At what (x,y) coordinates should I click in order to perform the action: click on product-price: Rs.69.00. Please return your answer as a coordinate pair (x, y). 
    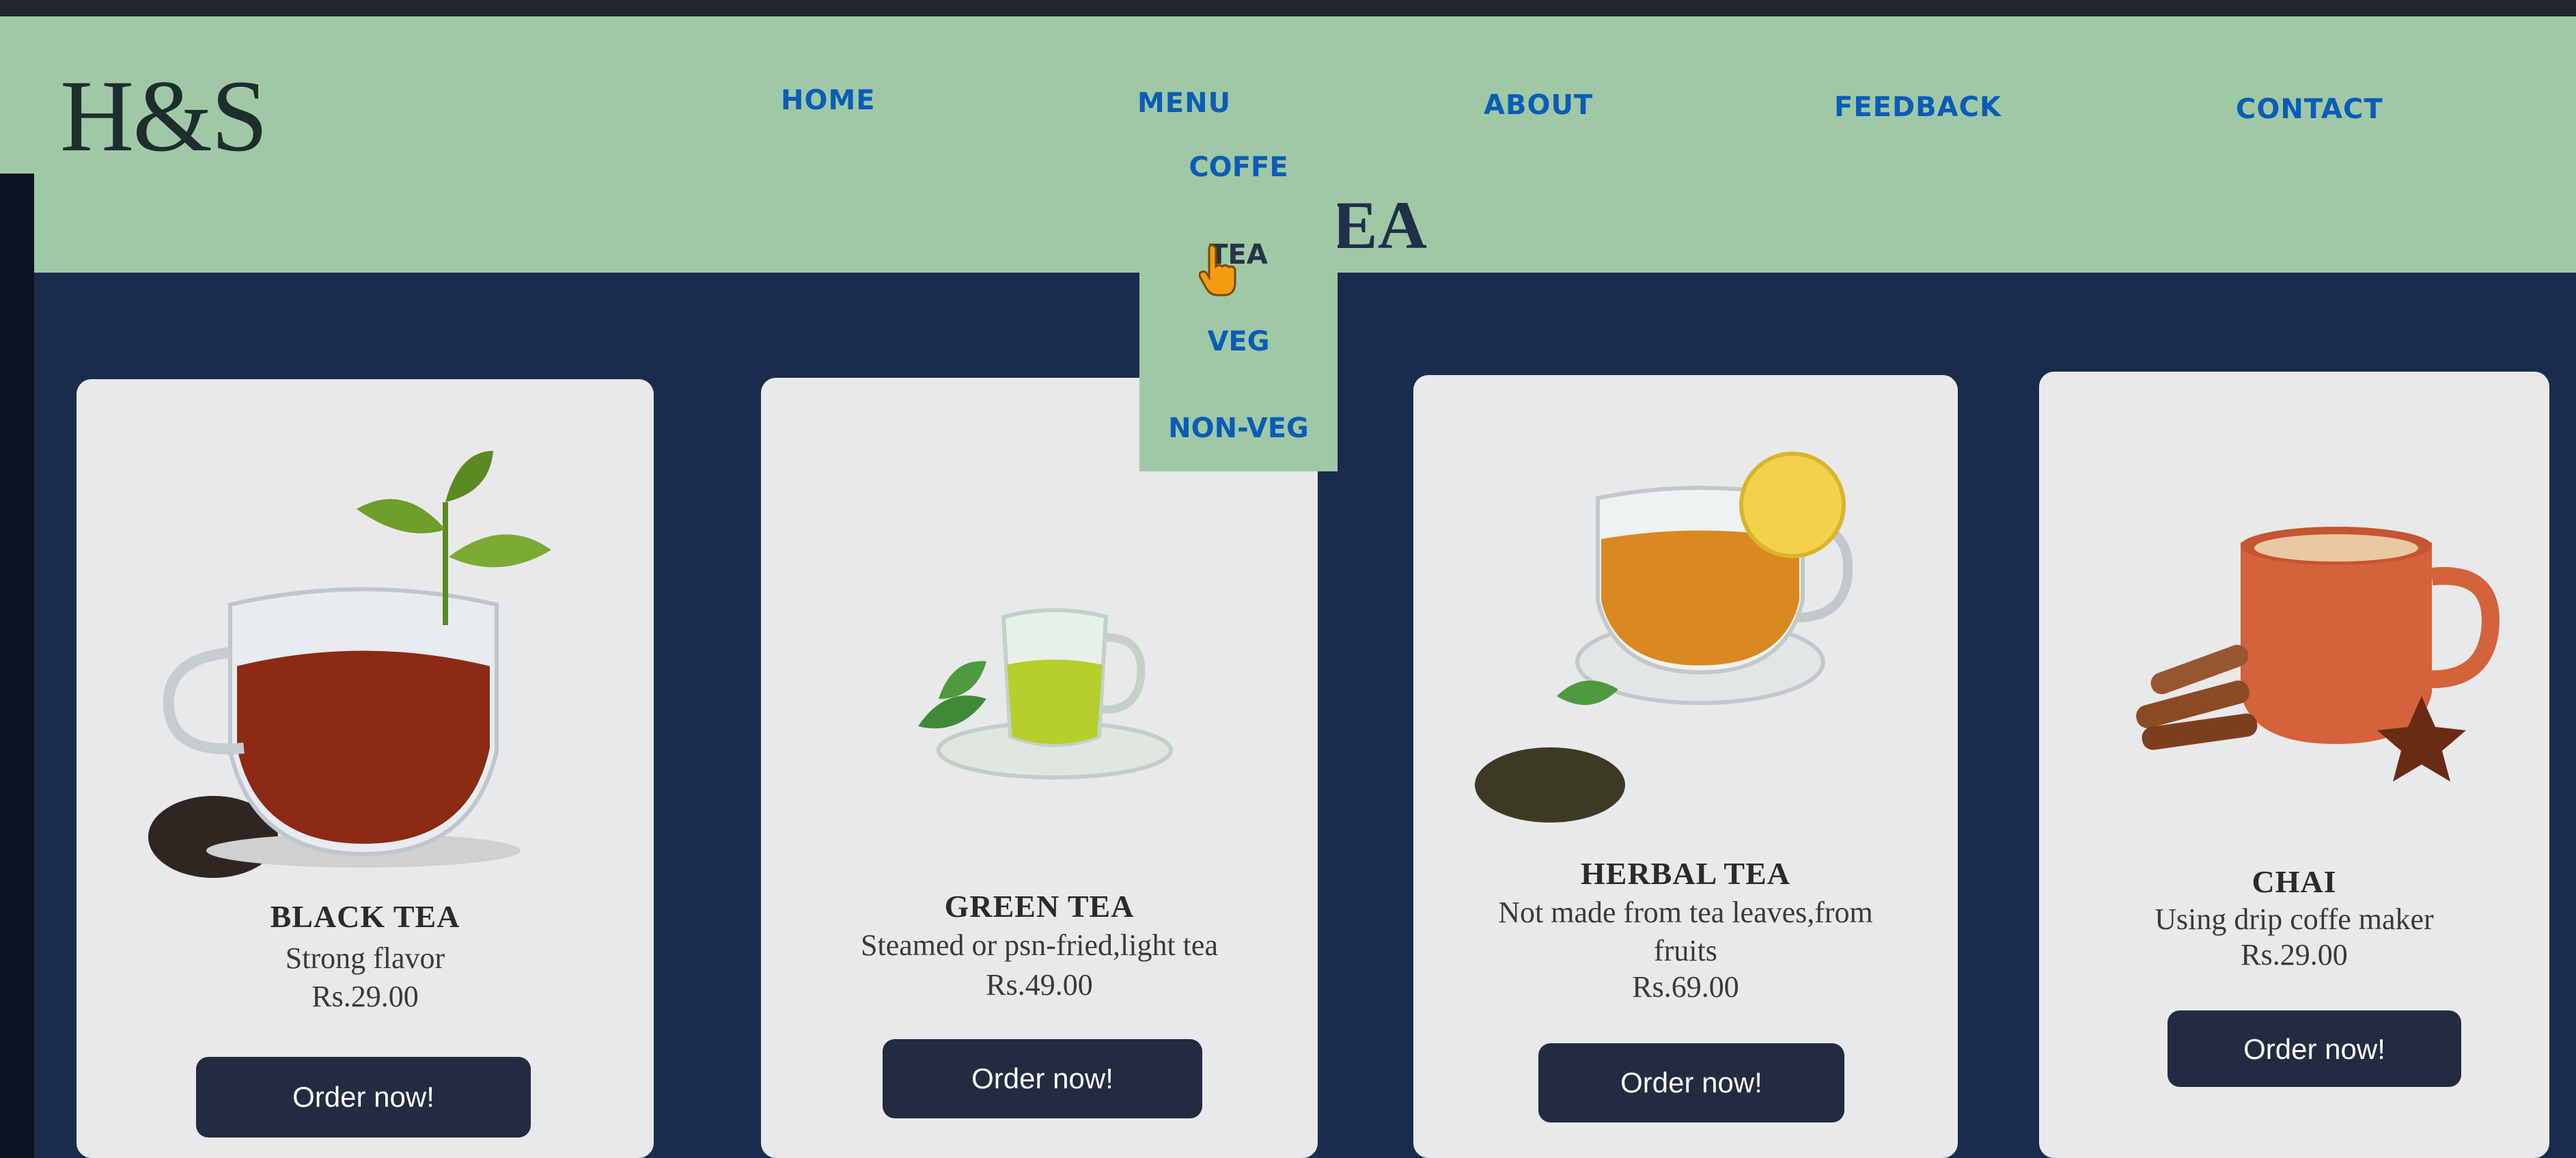
    Looking at the image, I should click on (1685, 987).